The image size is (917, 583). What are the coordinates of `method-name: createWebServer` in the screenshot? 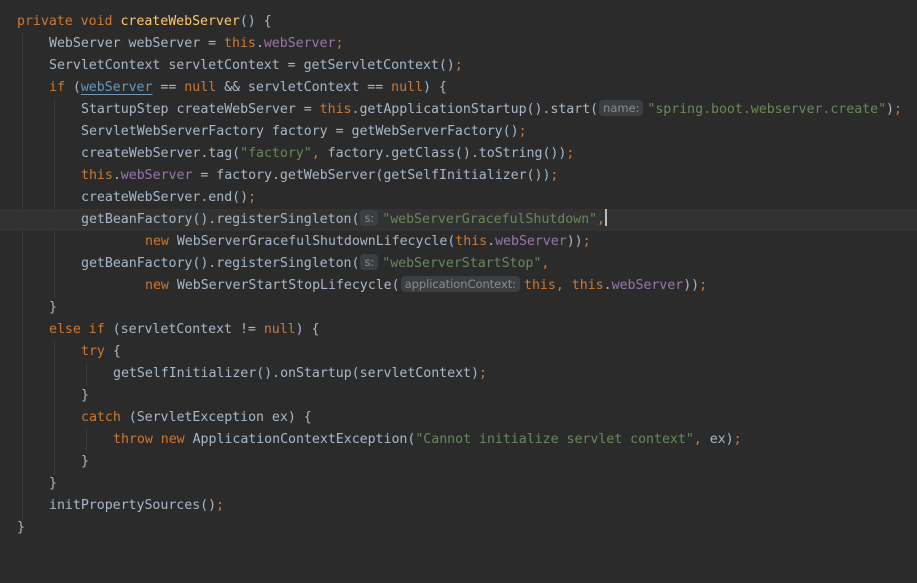 It's located at (180, 21).